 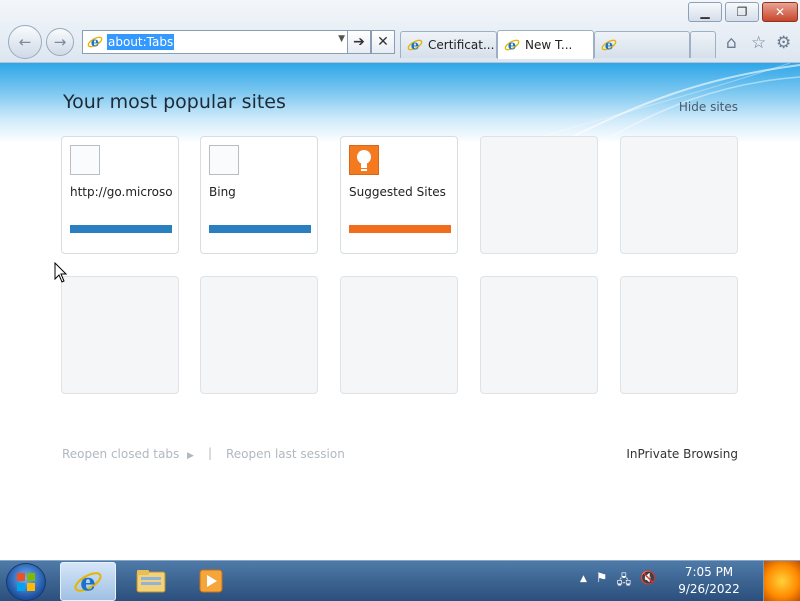 What do you see at coordinates (141, 42) in the screenshot?
I see `url-text: about:Tabs` at bounding box center [141, 42].